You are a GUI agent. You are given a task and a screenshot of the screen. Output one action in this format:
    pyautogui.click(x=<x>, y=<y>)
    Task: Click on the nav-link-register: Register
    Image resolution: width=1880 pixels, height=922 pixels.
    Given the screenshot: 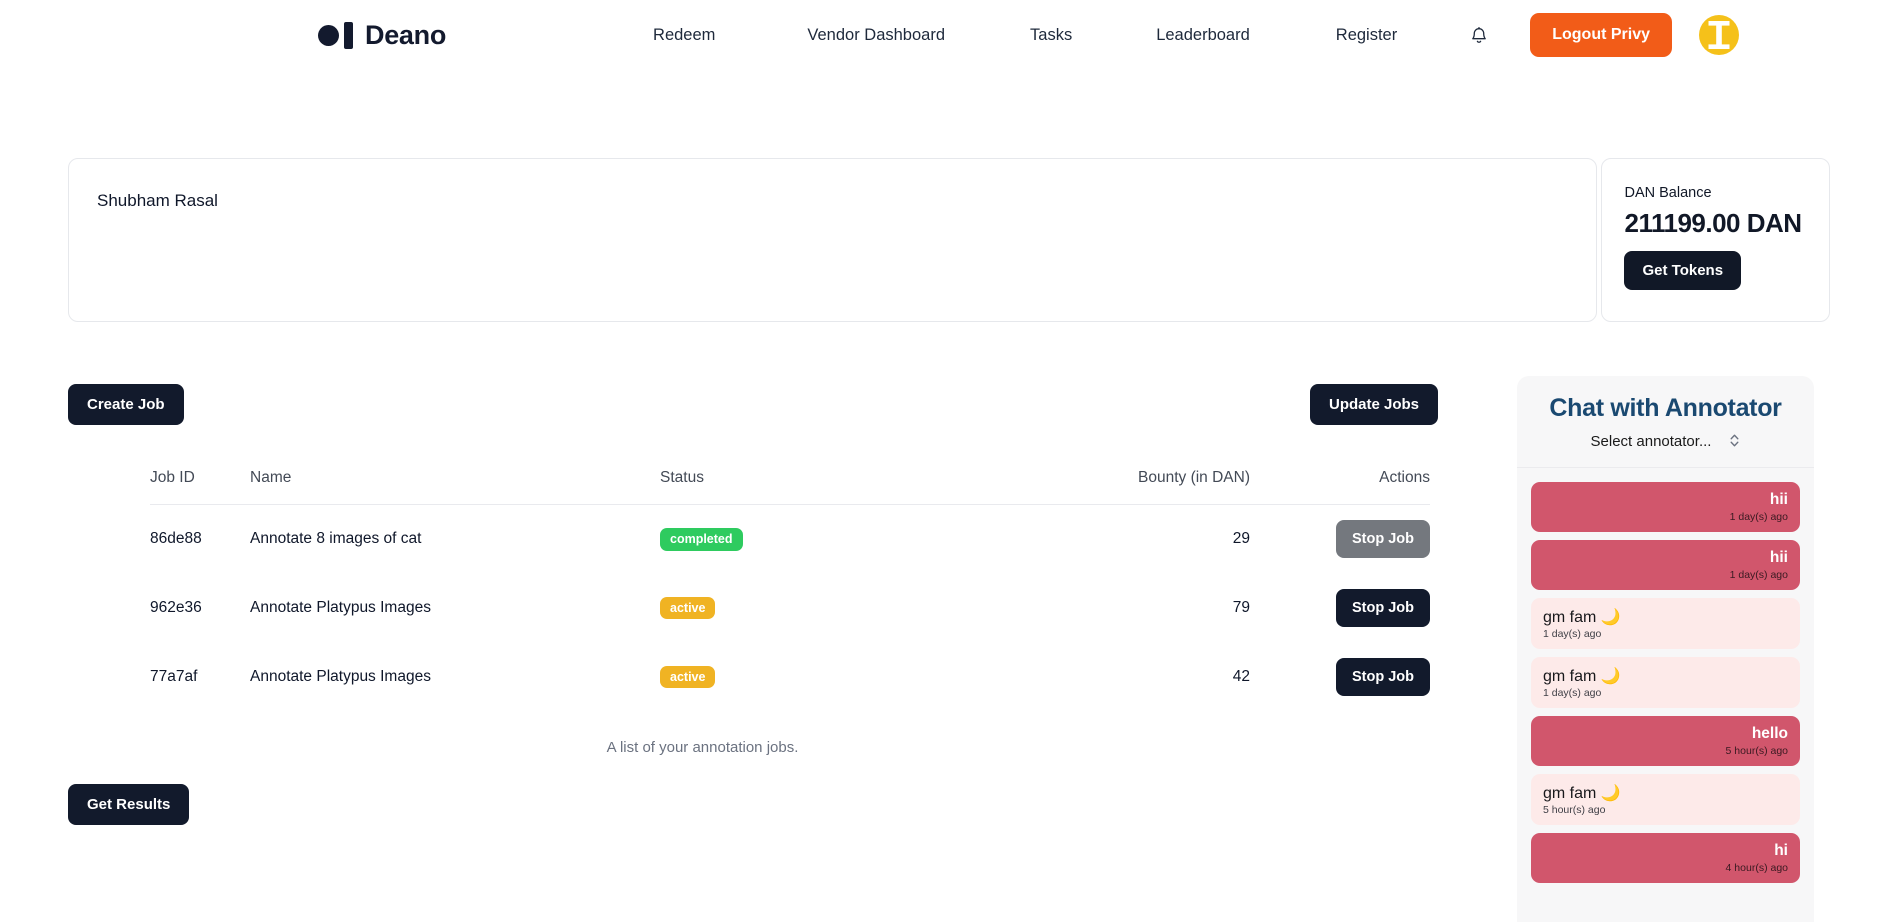 What is the action you would take?
    pyautogui.click(x=1366, y=35)
    